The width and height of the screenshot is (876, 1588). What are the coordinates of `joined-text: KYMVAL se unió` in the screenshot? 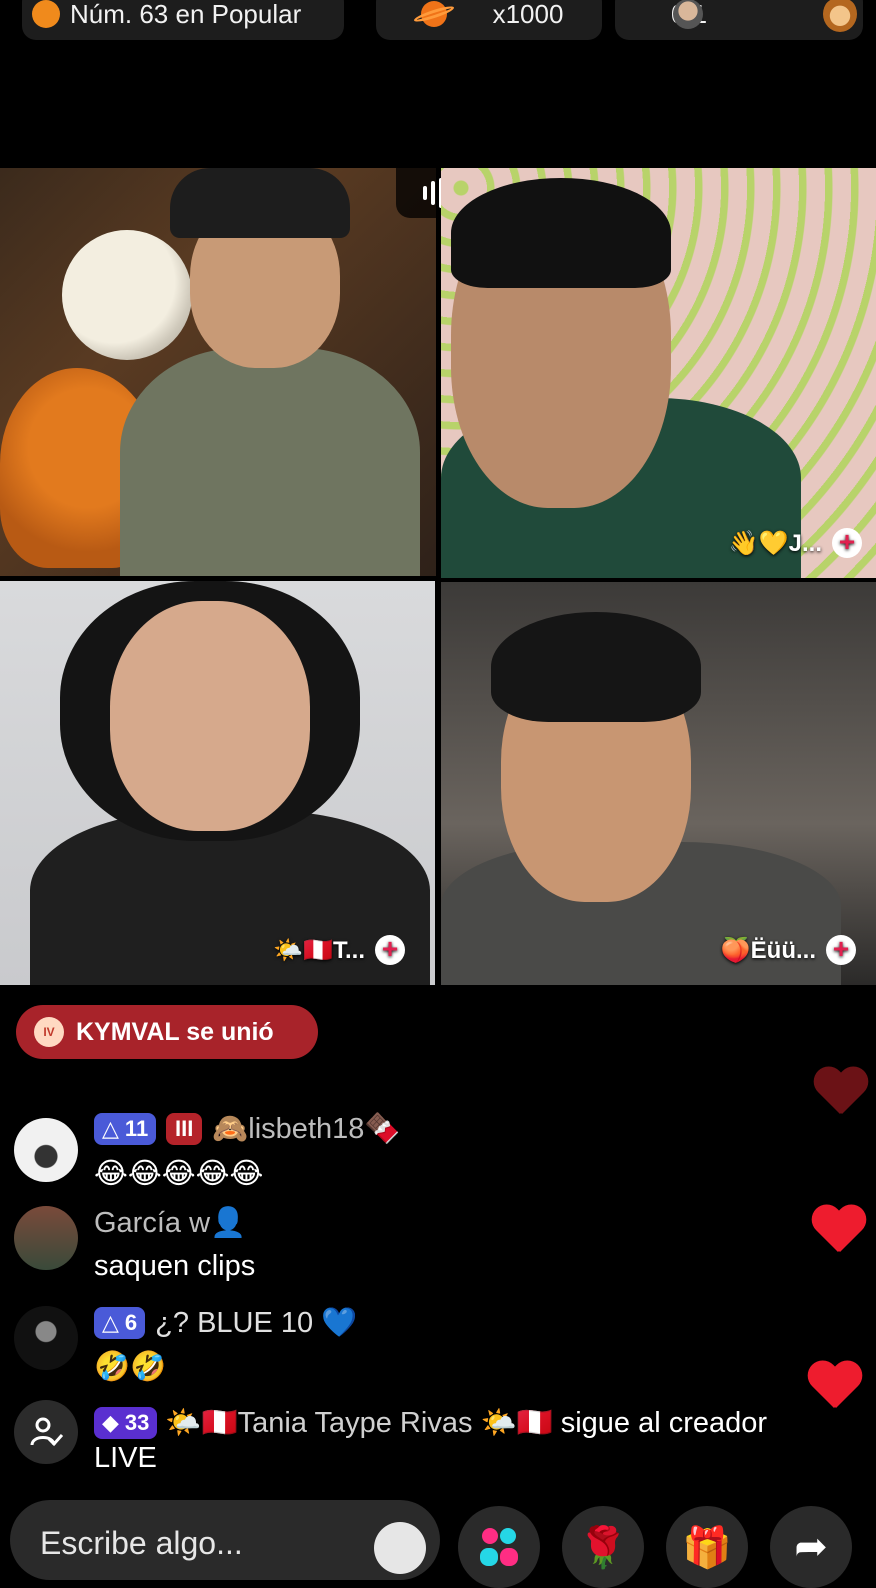 It's located at (175, 1031).